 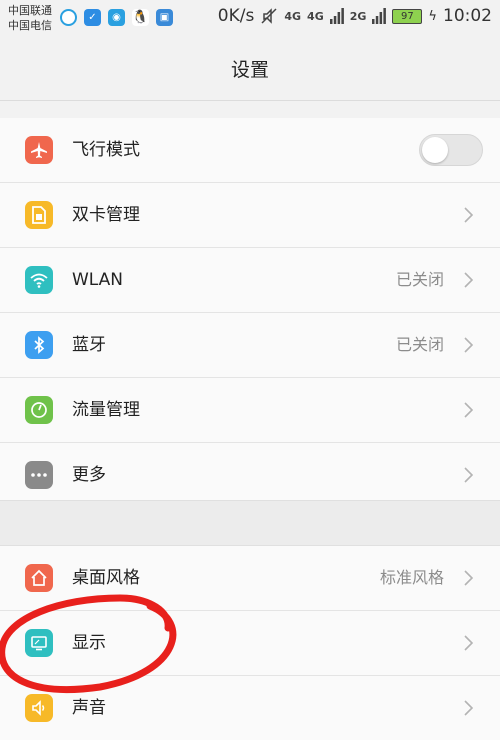 I want to click on more-dots-icon, so click(x=39, y=475).